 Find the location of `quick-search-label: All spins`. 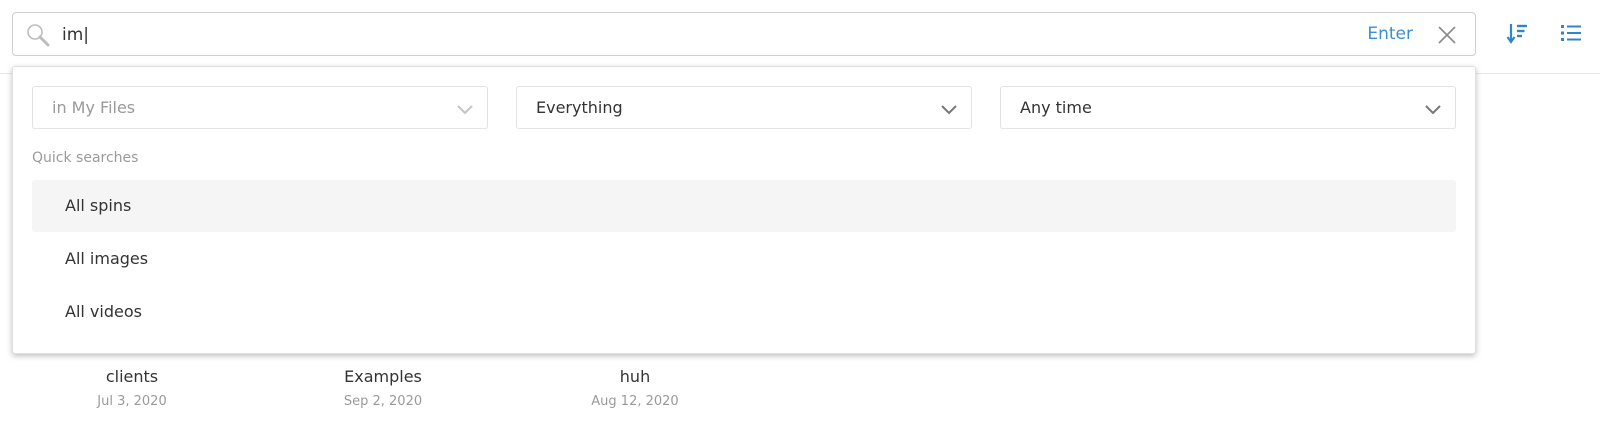

quick-search-label: All spins is located at coordinates (98, 205).